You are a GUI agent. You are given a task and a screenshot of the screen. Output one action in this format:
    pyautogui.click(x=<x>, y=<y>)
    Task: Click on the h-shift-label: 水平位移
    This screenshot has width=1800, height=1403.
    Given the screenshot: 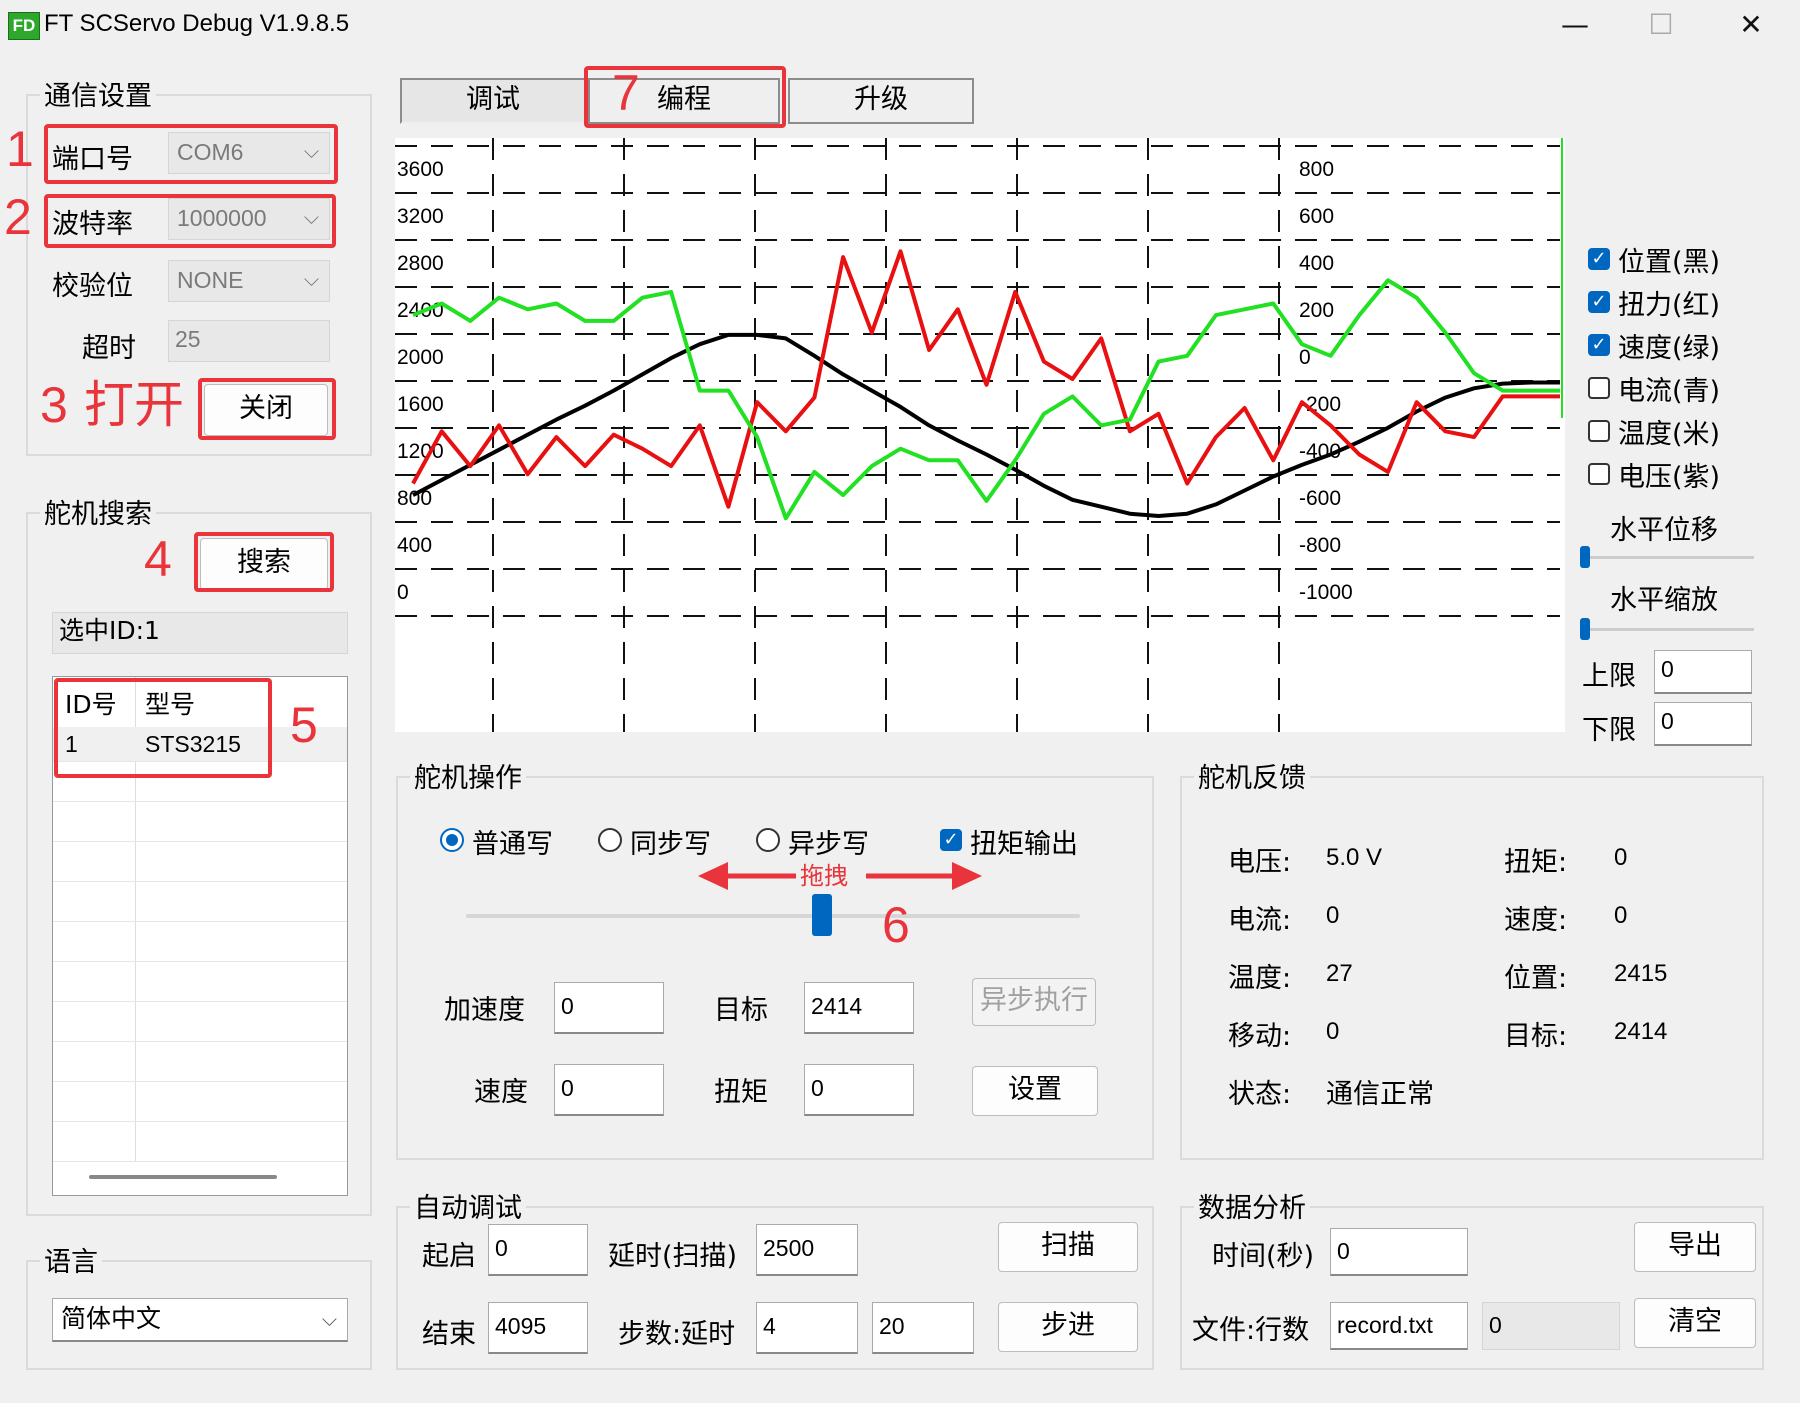 What is the action you would take?
    pyautogui.click(x=1664, y=530)
    